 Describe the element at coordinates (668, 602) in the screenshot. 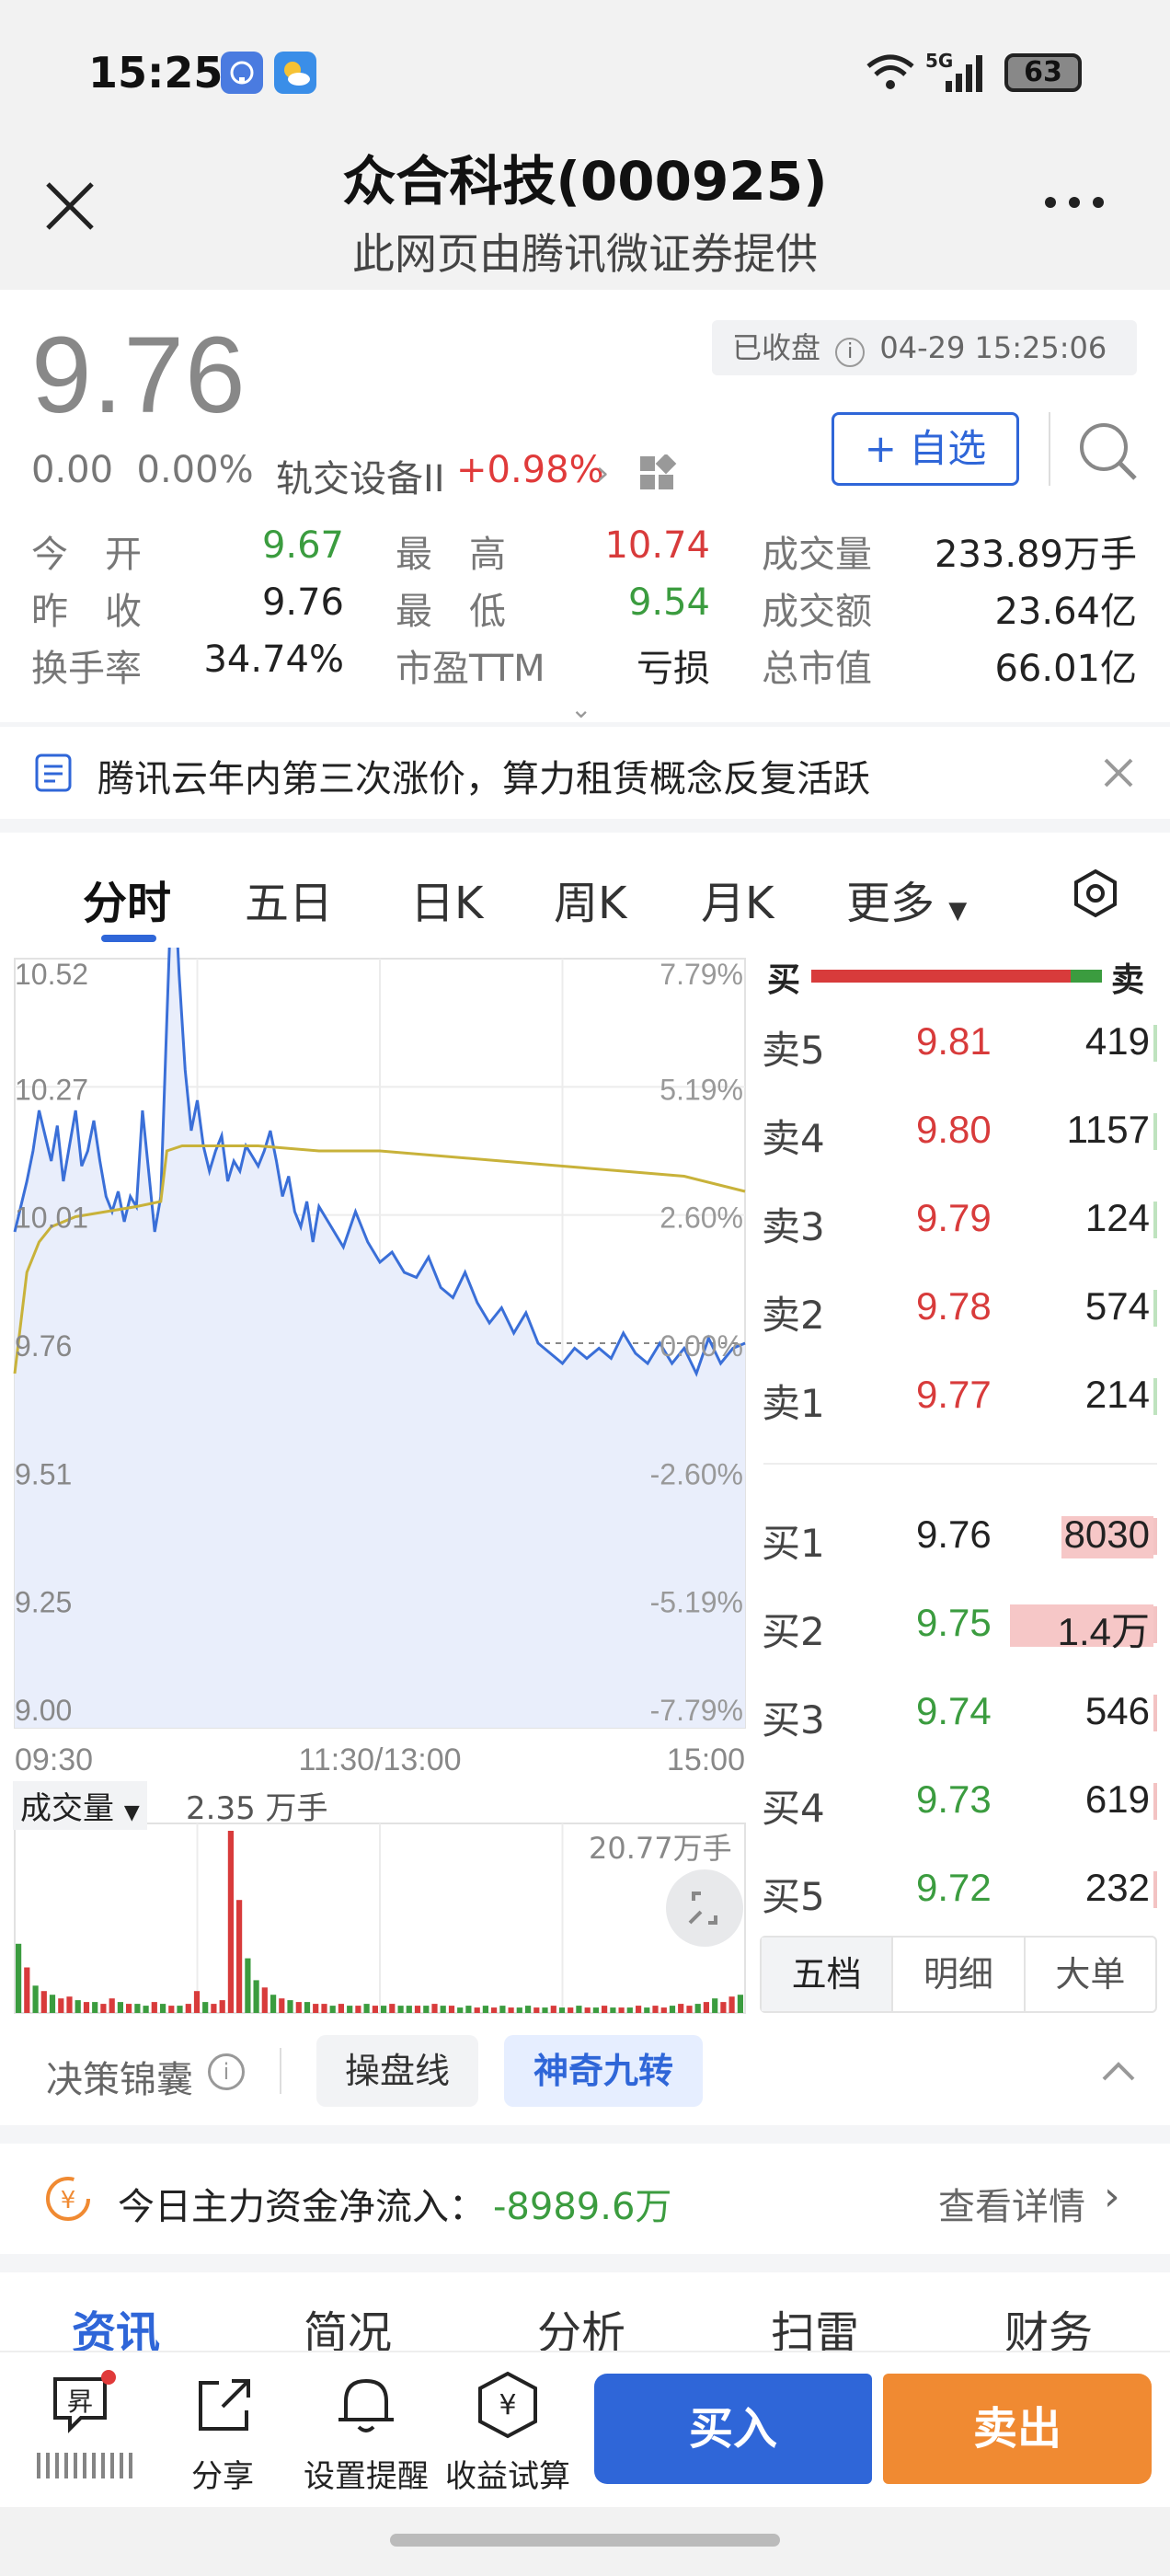

I see `stat-value: 9.54` at that location.